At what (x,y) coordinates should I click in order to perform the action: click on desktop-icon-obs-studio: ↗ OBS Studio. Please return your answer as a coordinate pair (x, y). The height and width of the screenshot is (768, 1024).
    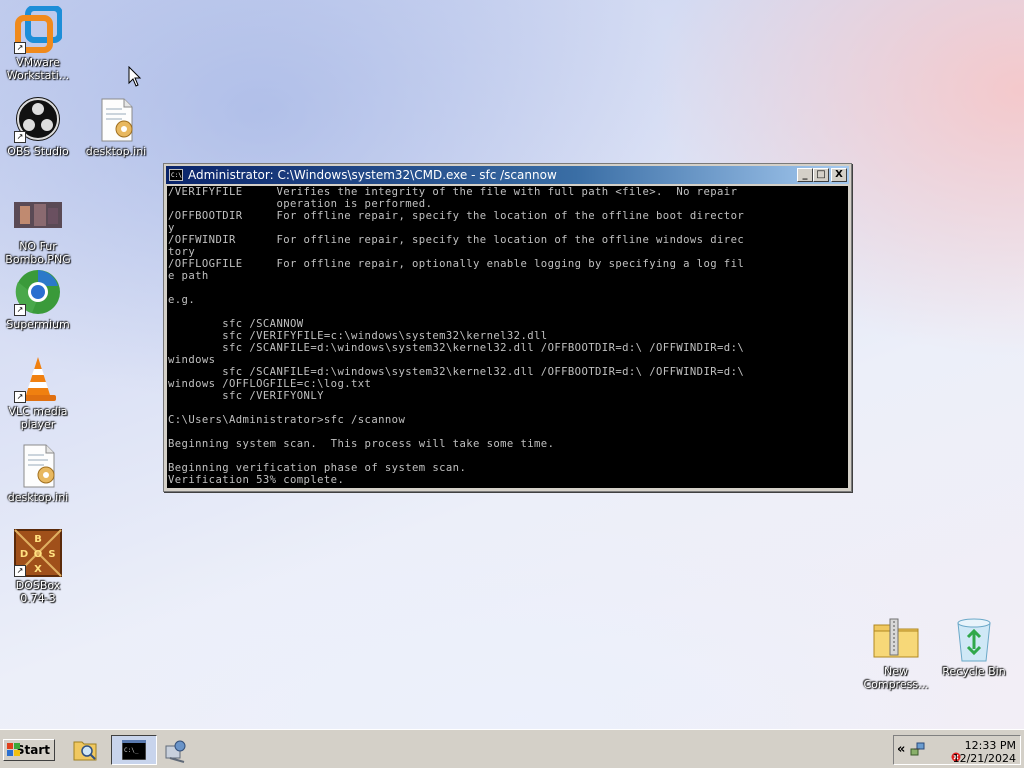
    Looking at the image, I should click on (38, 126).